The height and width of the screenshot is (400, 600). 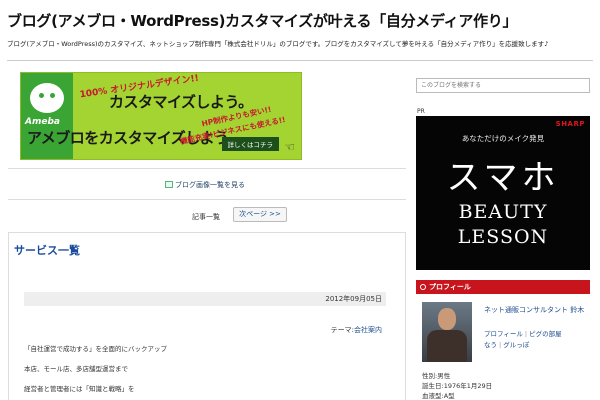 I want to click on entry-list-link: 記事一覧, so click(x=206, y=217).